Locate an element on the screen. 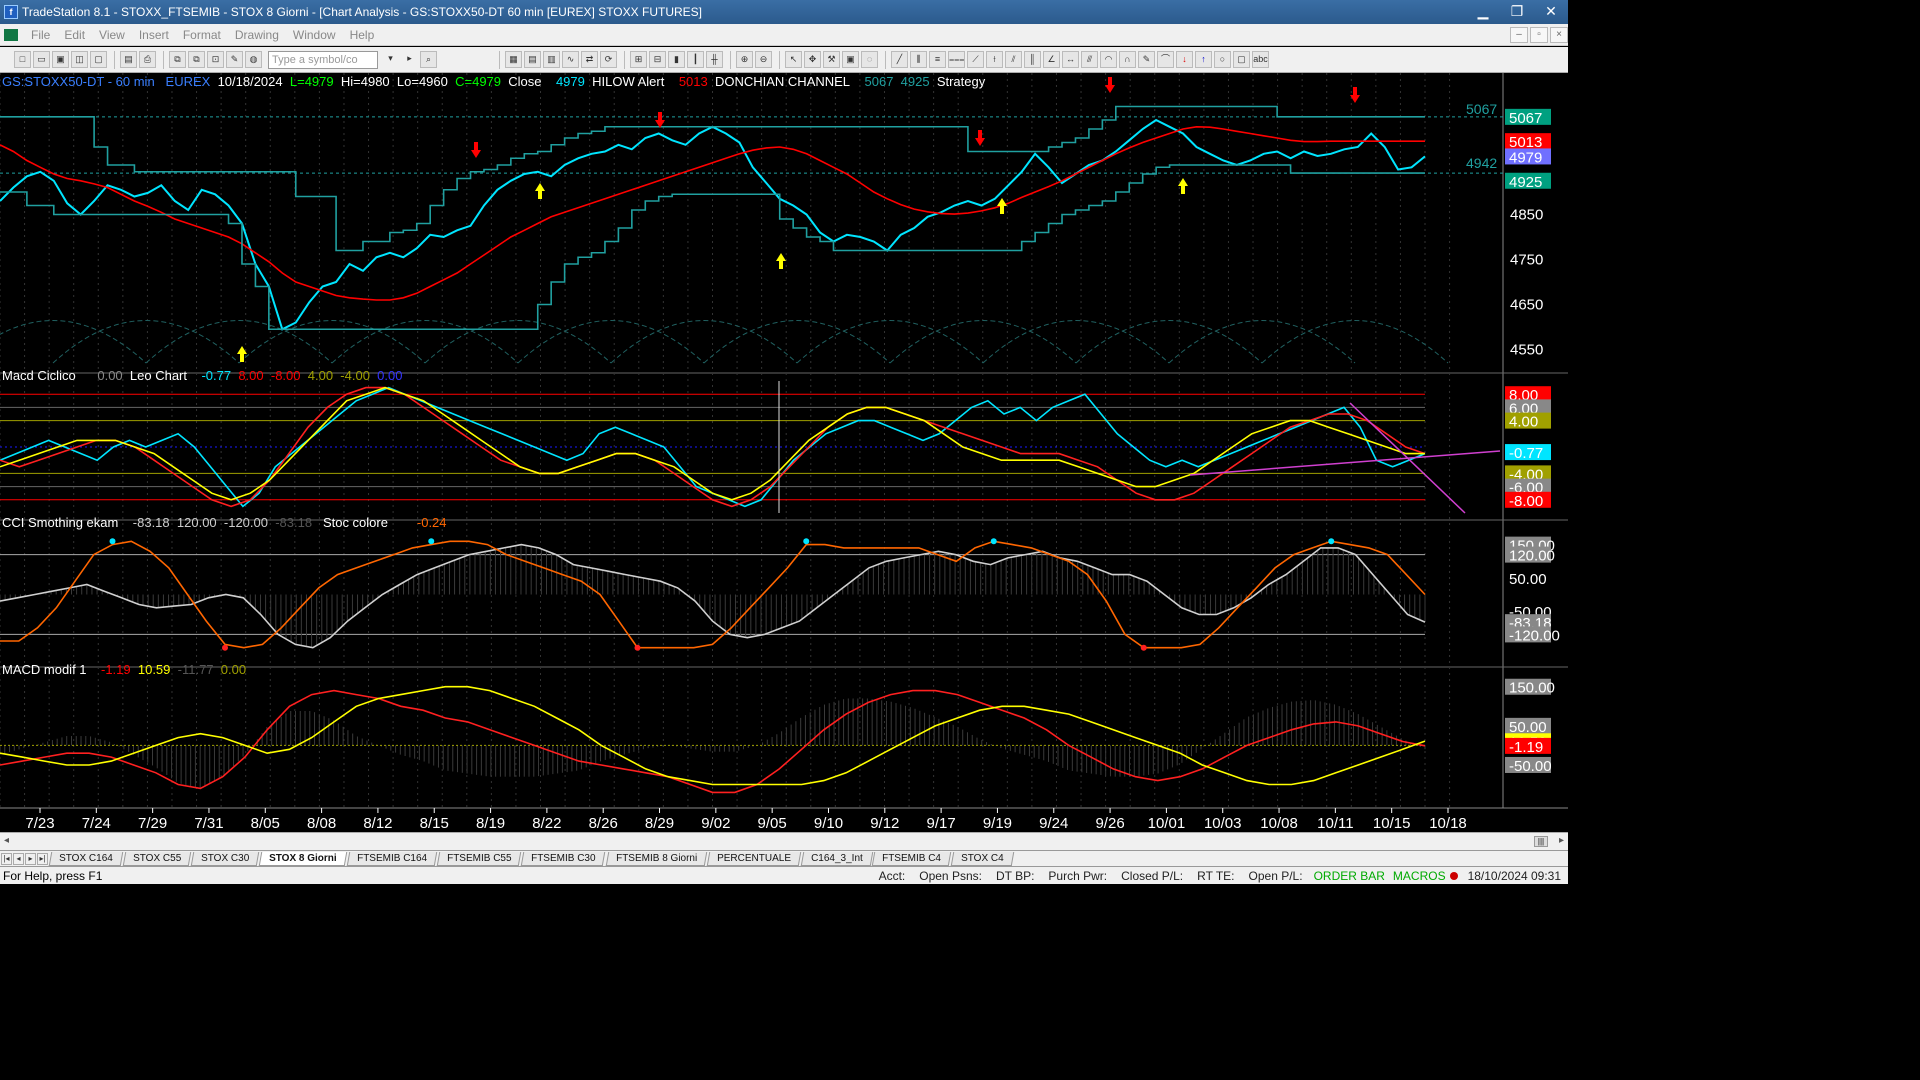 Image resolution: width=1920 pixels, height=1080 pixels. tab-7: FTSEMIB 8 Giorni is located at coordinates (656, 858).